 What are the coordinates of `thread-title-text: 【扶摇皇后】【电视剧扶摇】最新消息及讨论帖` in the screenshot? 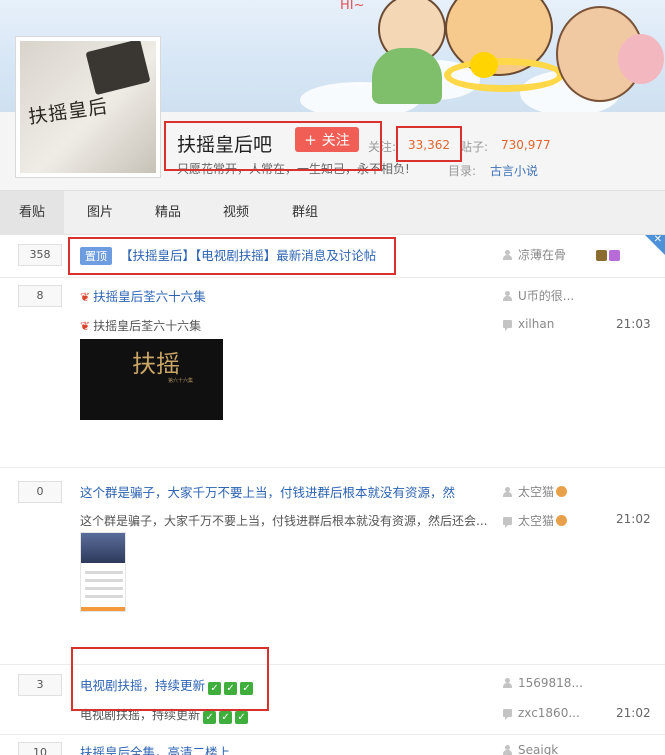 It's located at (248, 255).